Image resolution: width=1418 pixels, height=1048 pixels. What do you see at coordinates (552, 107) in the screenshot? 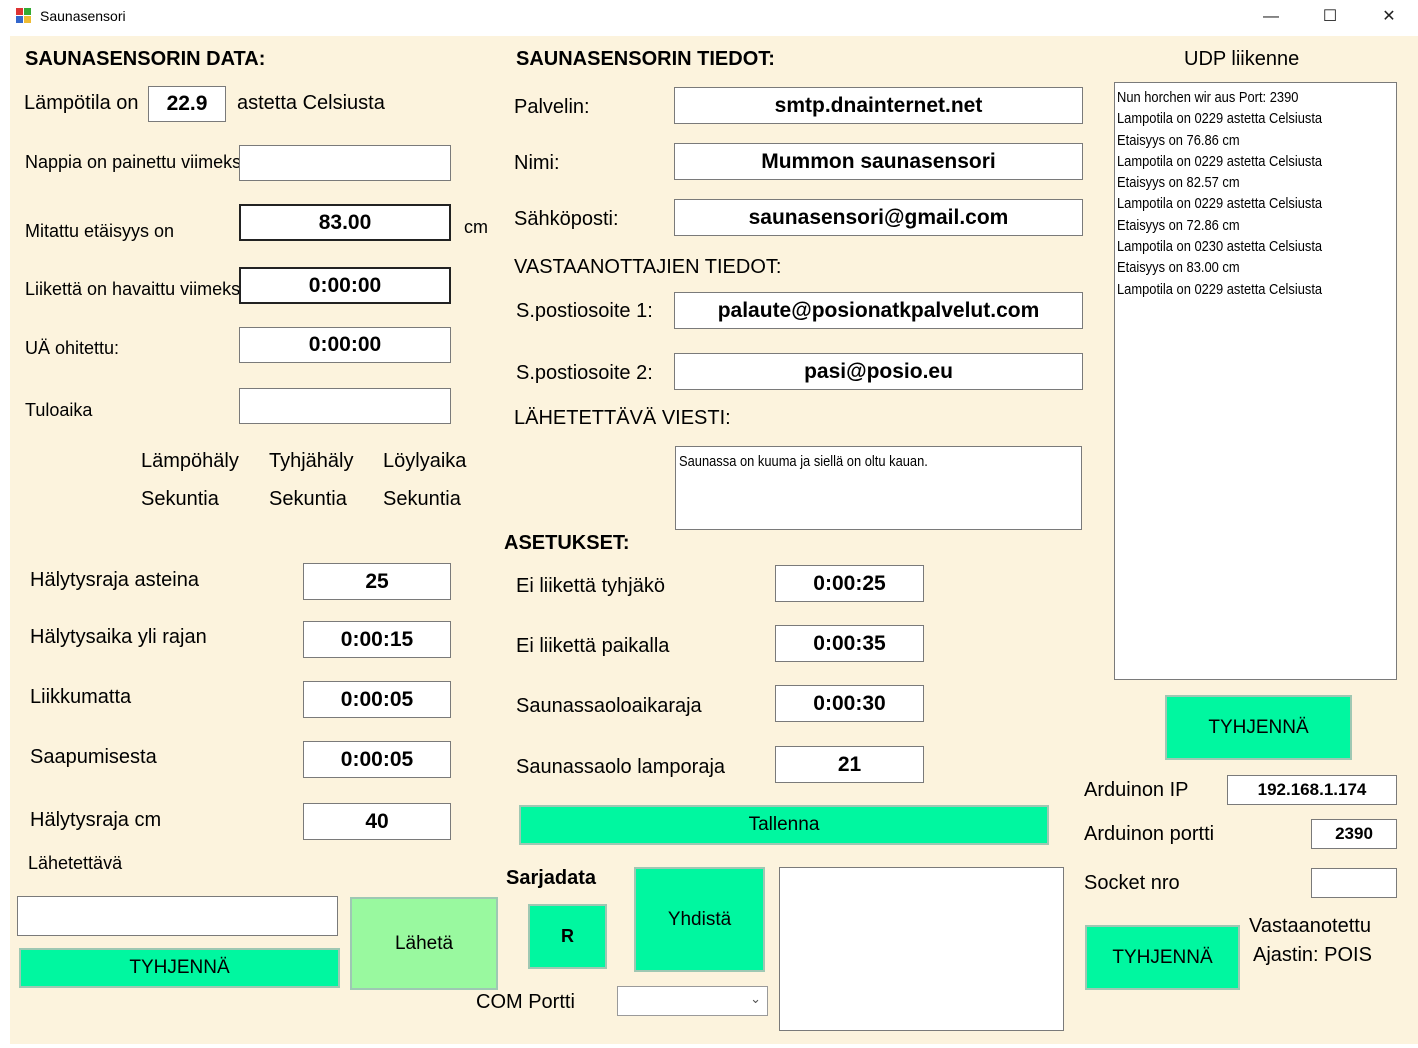
I see `server-label: Palvelin:` at bounding box center [552, 107].